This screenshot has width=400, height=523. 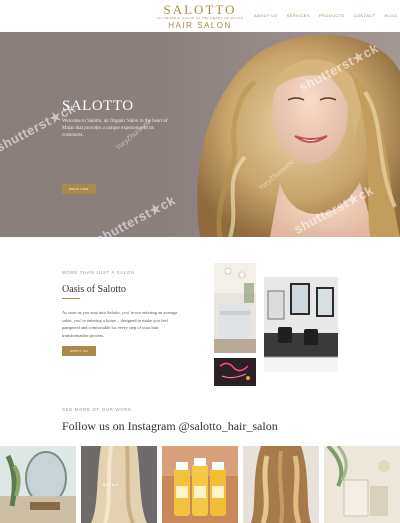 What do you see at coordinates (98, 106) in the screenshot?
I see `hero-title: SALOTTO` at bounding box center [98, 106].